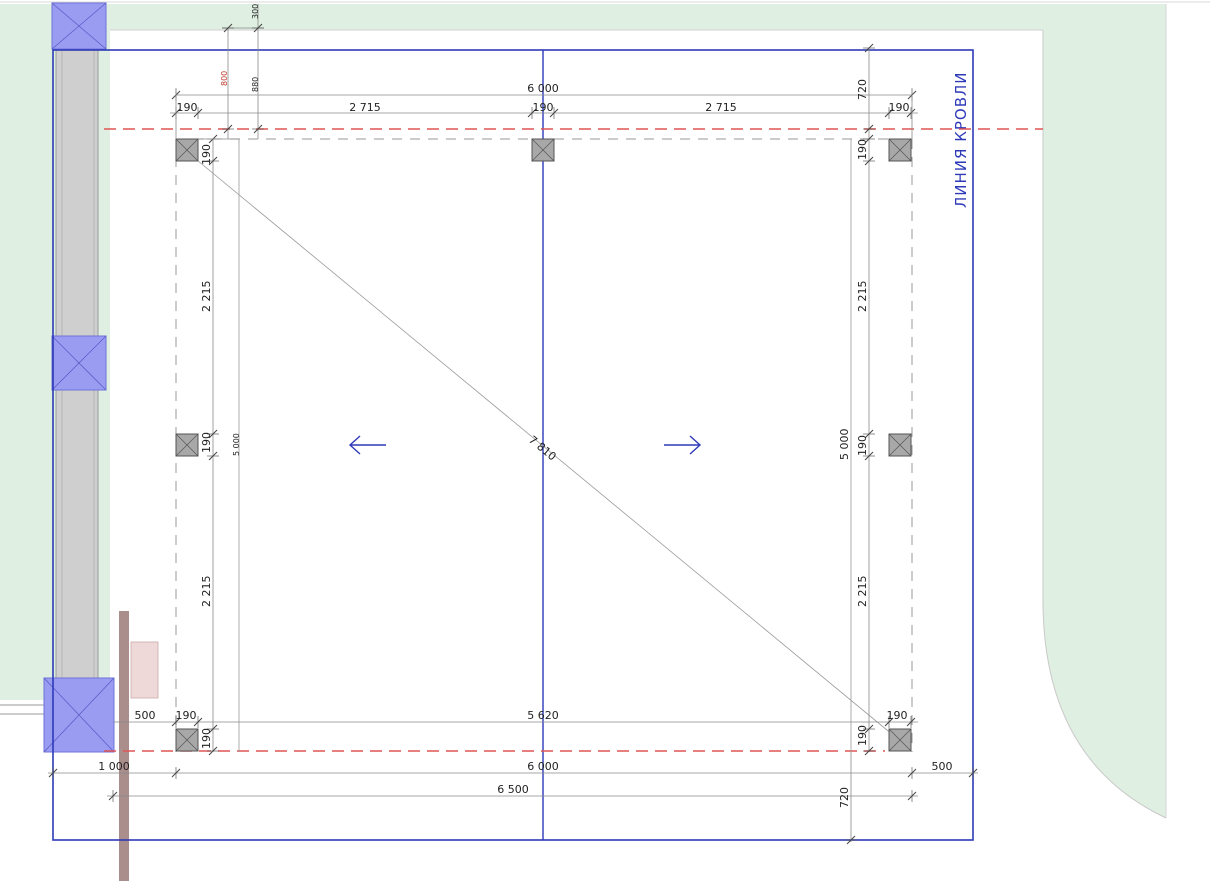  Describe the element at coordinates (187, 107) in the screenshot. I see `dim-top-post-left-label: 190` at that location.